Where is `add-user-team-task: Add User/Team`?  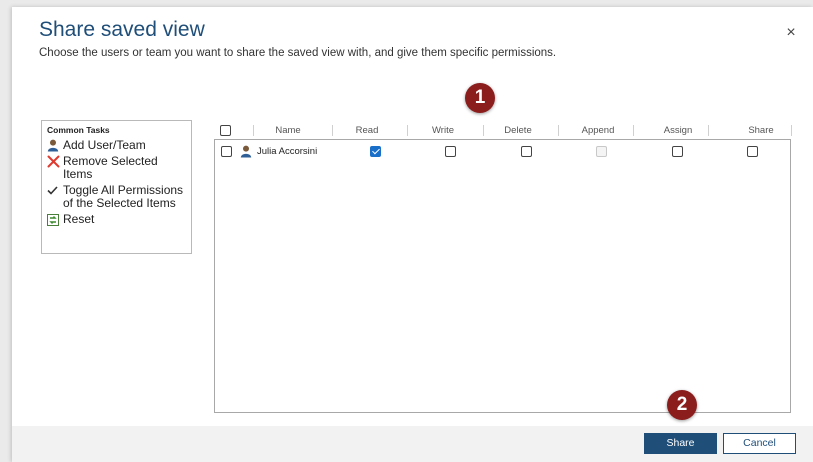
add-user-team-task: Add User/Team is located at coordinates (116, 145).